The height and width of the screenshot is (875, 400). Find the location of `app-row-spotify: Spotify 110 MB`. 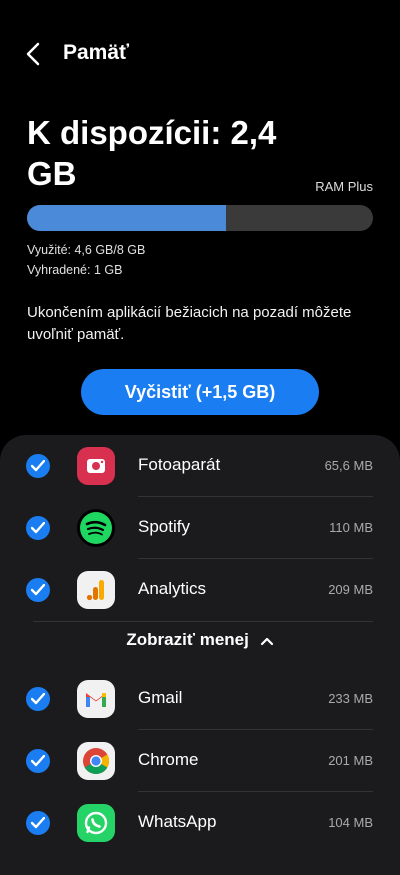

app-row-spotify: Spotify 110 MB is located at coordinates (200, 528).